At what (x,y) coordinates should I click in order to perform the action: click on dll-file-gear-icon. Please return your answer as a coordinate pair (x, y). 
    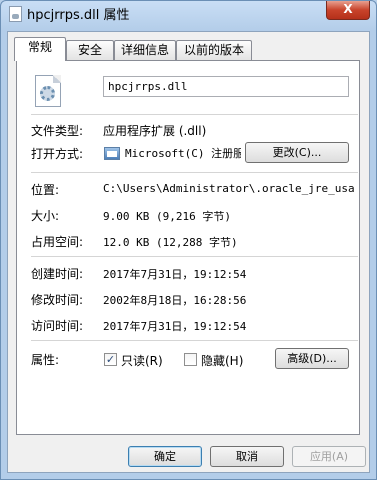
    Looking at the image, I should click on (48, 91).